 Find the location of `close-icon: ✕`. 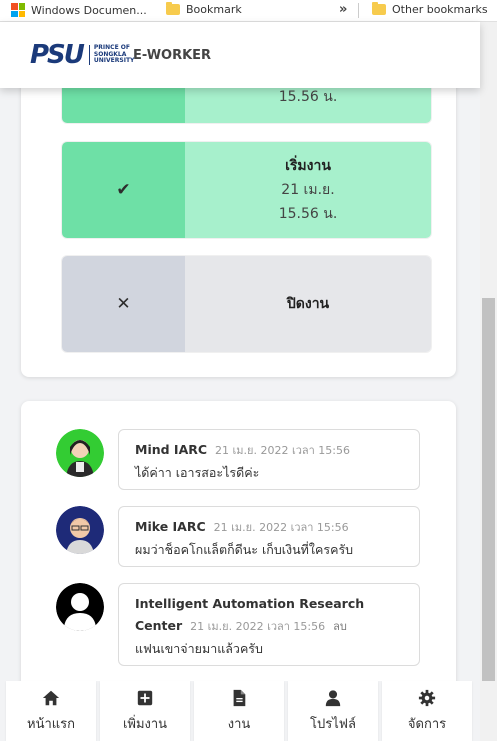

close-icon: ✕ is located at coordinates (123, 304).